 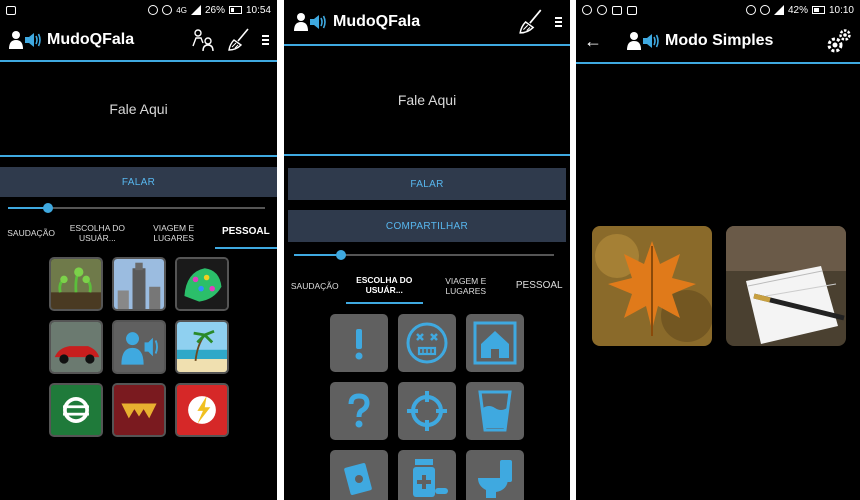 What do you see at coordinates (258, 10) in the screenshot?
I see `clock: 10:54` at bounding box center [258, 10].